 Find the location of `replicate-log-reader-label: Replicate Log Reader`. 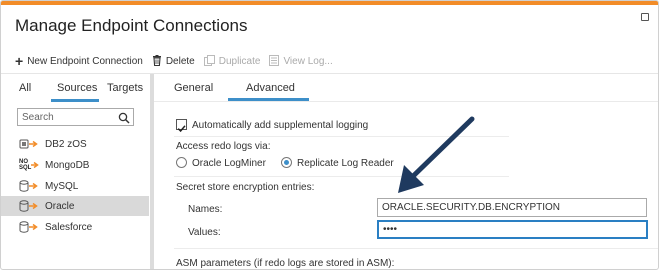

replicate-log-reader-label: Replicate Log Reader is located at coordinates (345, 163).